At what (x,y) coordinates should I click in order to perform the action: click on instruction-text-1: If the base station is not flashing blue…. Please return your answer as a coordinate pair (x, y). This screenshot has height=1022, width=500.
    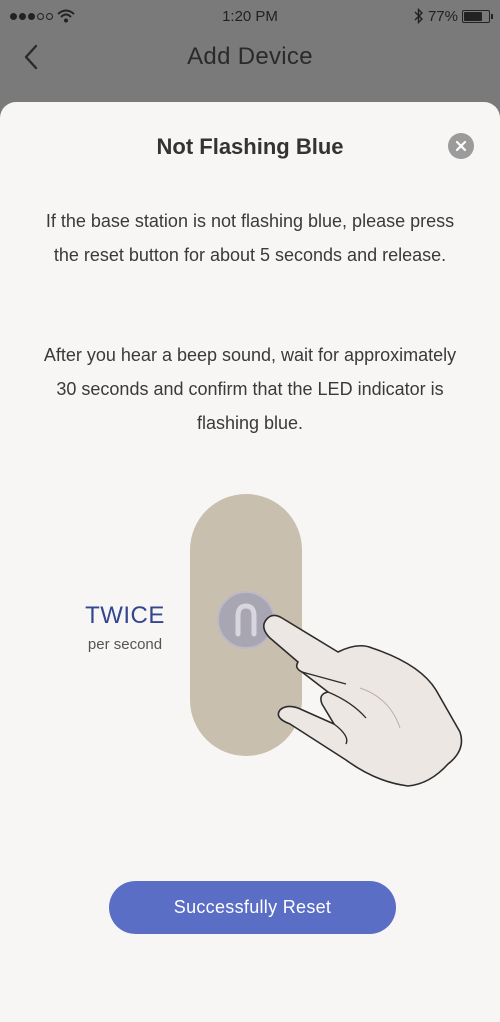
    Looking at the image, I should click on (250, 238).